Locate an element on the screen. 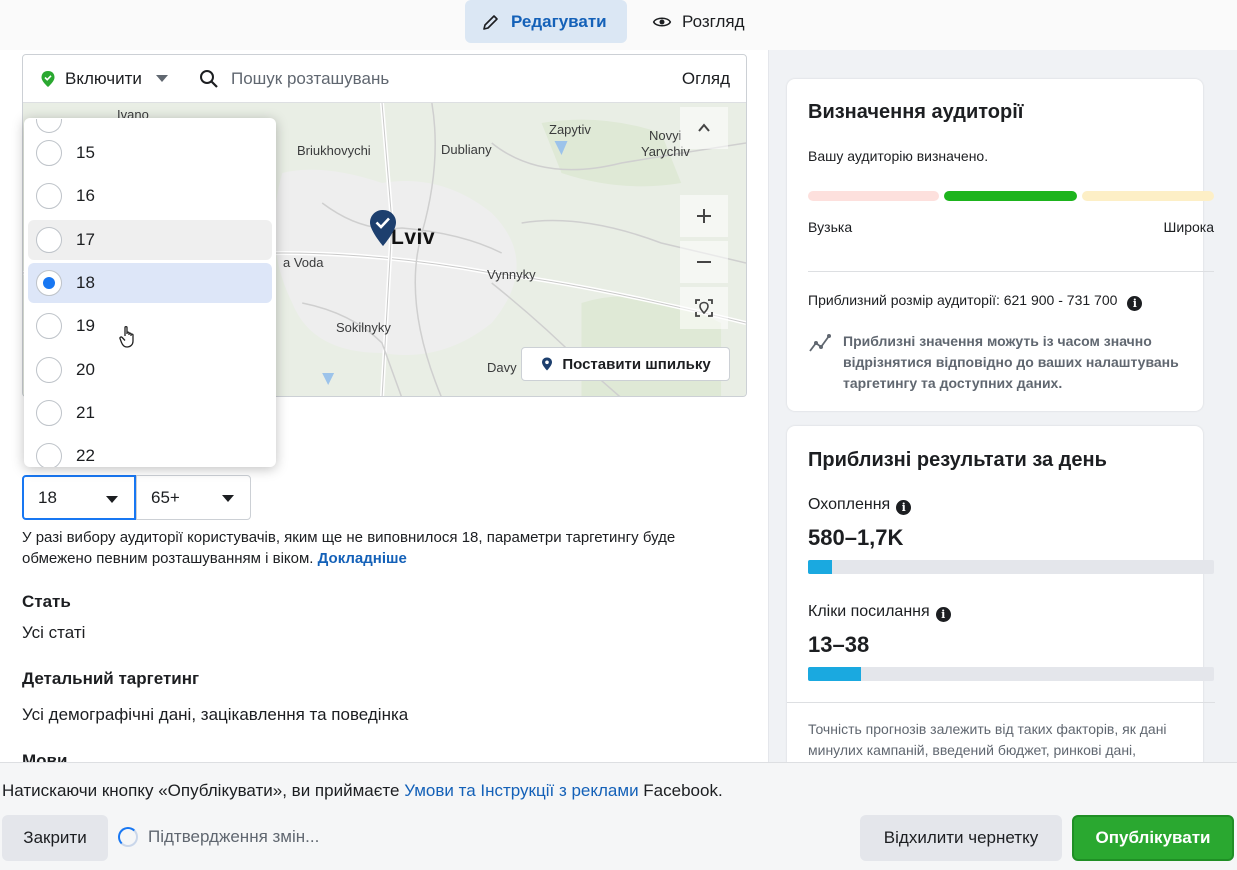 This screenshot has height=870, width=1237. age-option-18: 18 is located at coordinates (150, 283).